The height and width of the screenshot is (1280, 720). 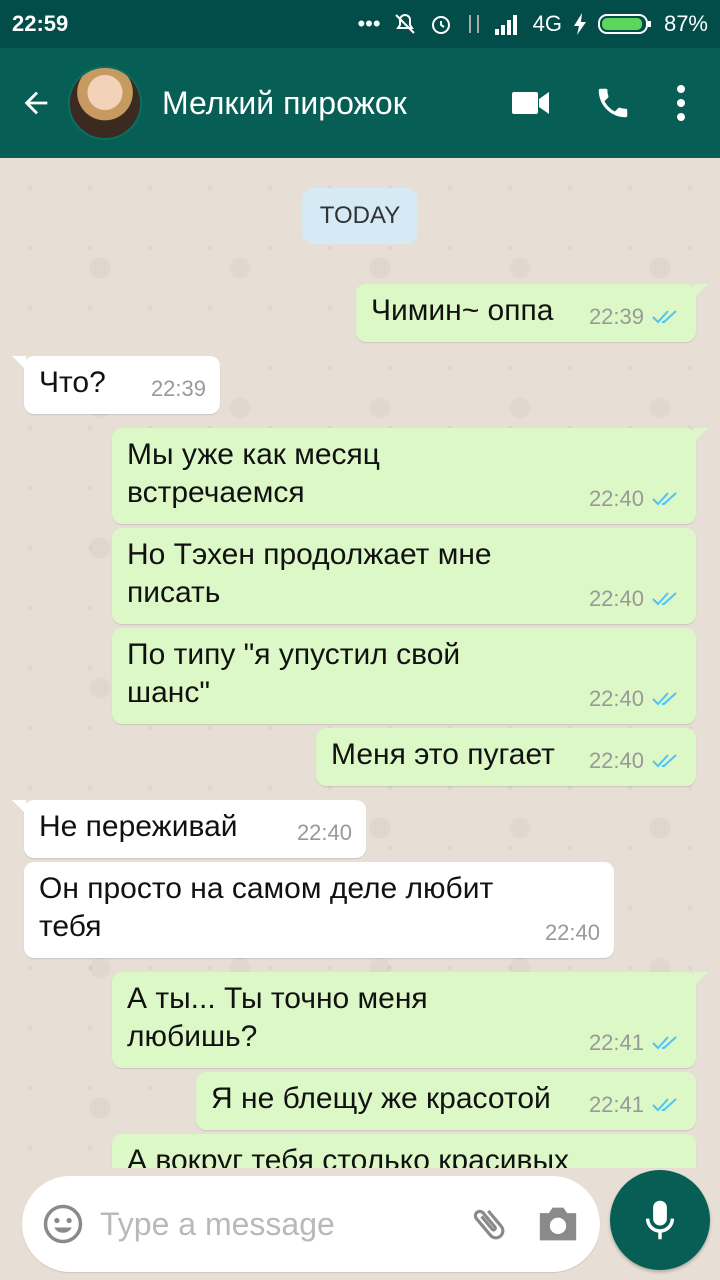 What do you see at coordinates (105, 103) in the screenshot?
I see `avatar` at bounding box center [105, 103].